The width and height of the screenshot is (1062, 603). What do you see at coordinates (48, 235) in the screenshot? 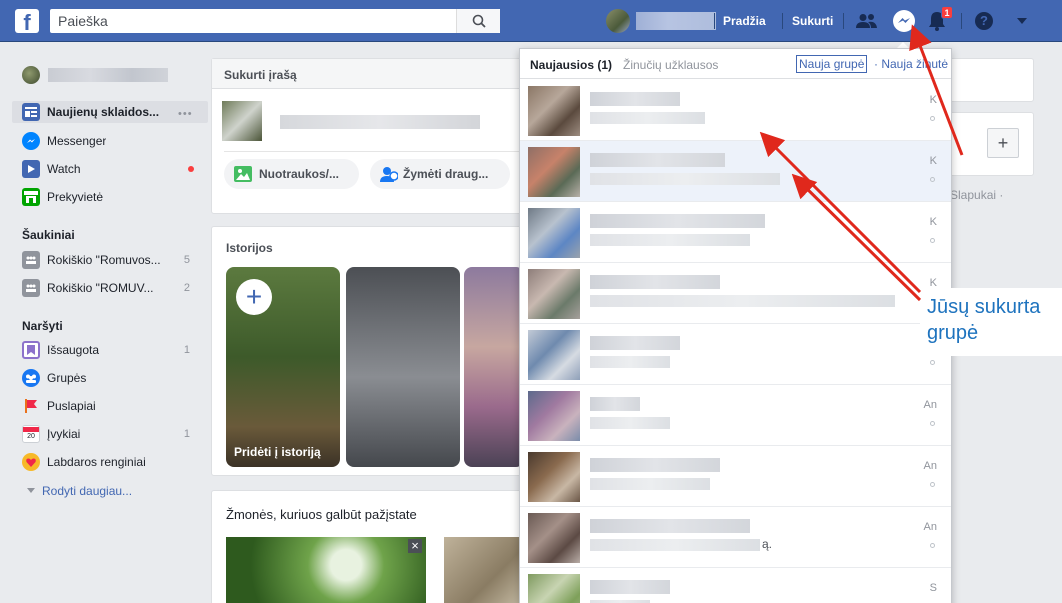
I see `shortcuts-header: Šaukiniai` at bounding box center [48, 235].